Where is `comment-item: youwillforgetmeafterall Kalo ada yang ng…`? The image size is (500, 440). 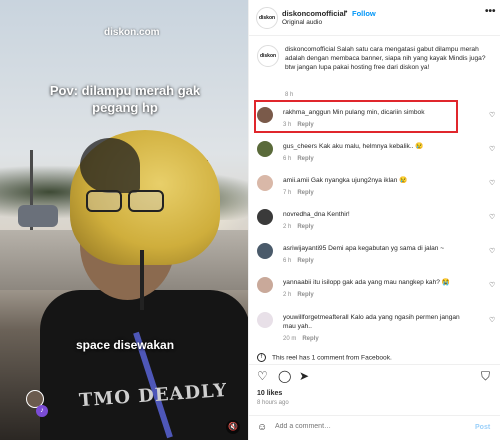
comment-item: youwillforgetmeafterall Kalo ada yang ng… is located at coordinates (377, 332).